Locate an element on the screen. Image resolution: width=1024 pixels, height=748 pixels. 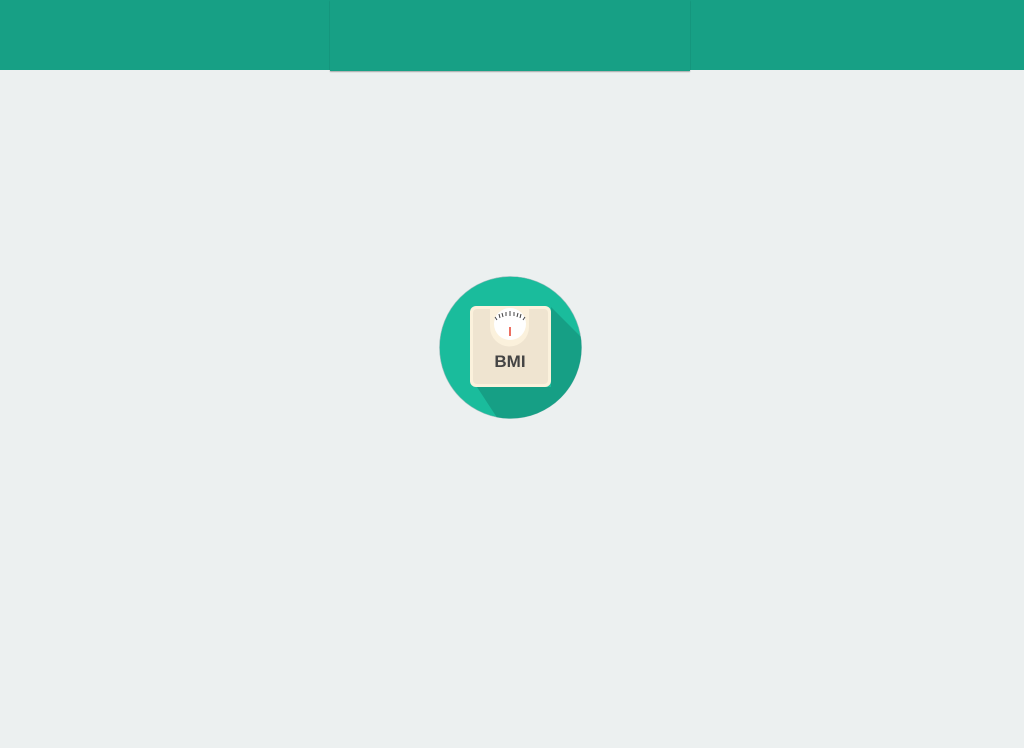
svg-text: BMI is located at coordinates (509, 361).